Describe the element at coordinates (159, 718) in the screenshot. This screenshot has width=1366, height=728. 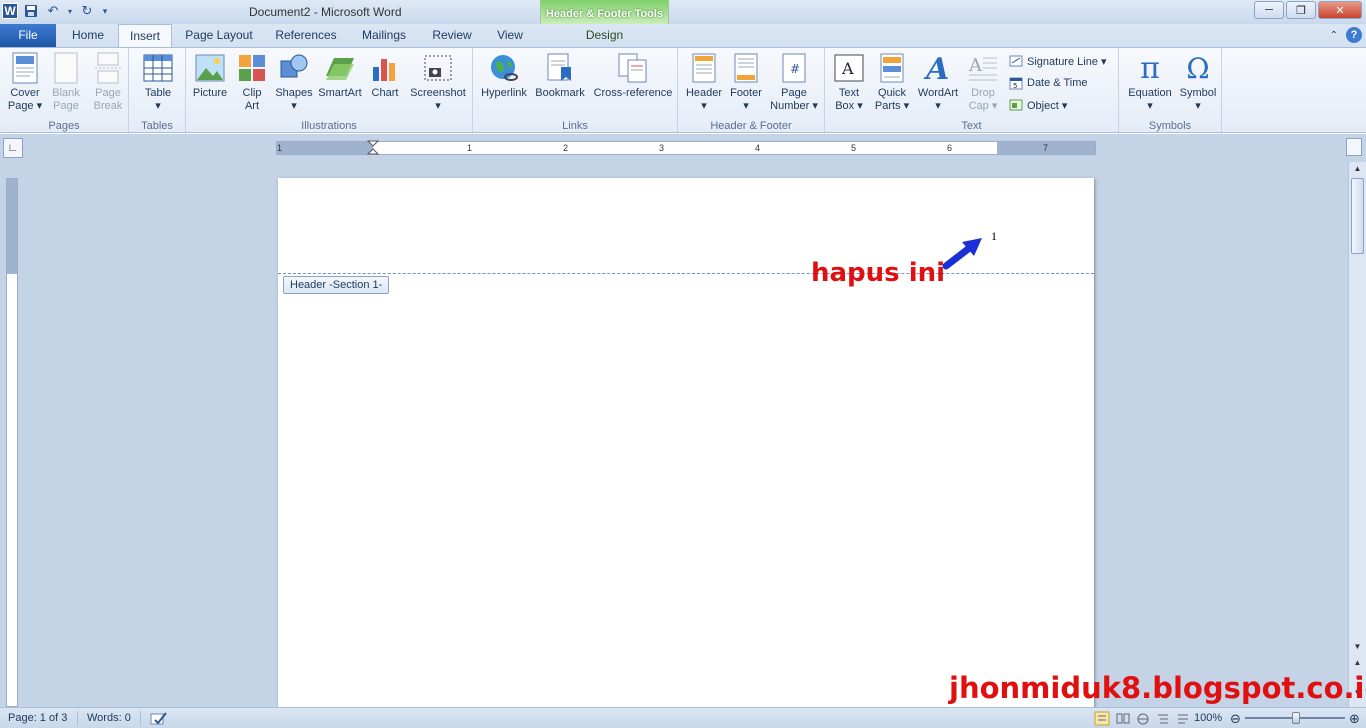
I see `proofing-icon` at that location.